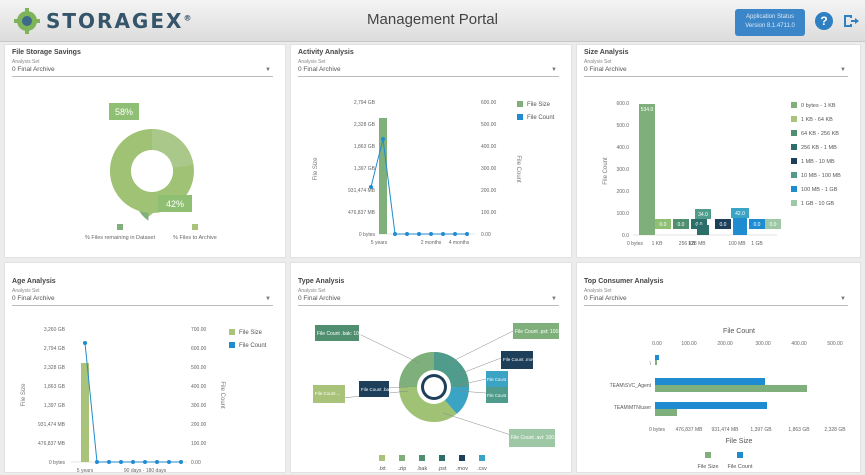 Image resolution: width=865 pixels, height=475 pixels. What do you see at coordinates (651, 364) in the screenshot?
I see `category-label: \` at bounding box center [651, 364].